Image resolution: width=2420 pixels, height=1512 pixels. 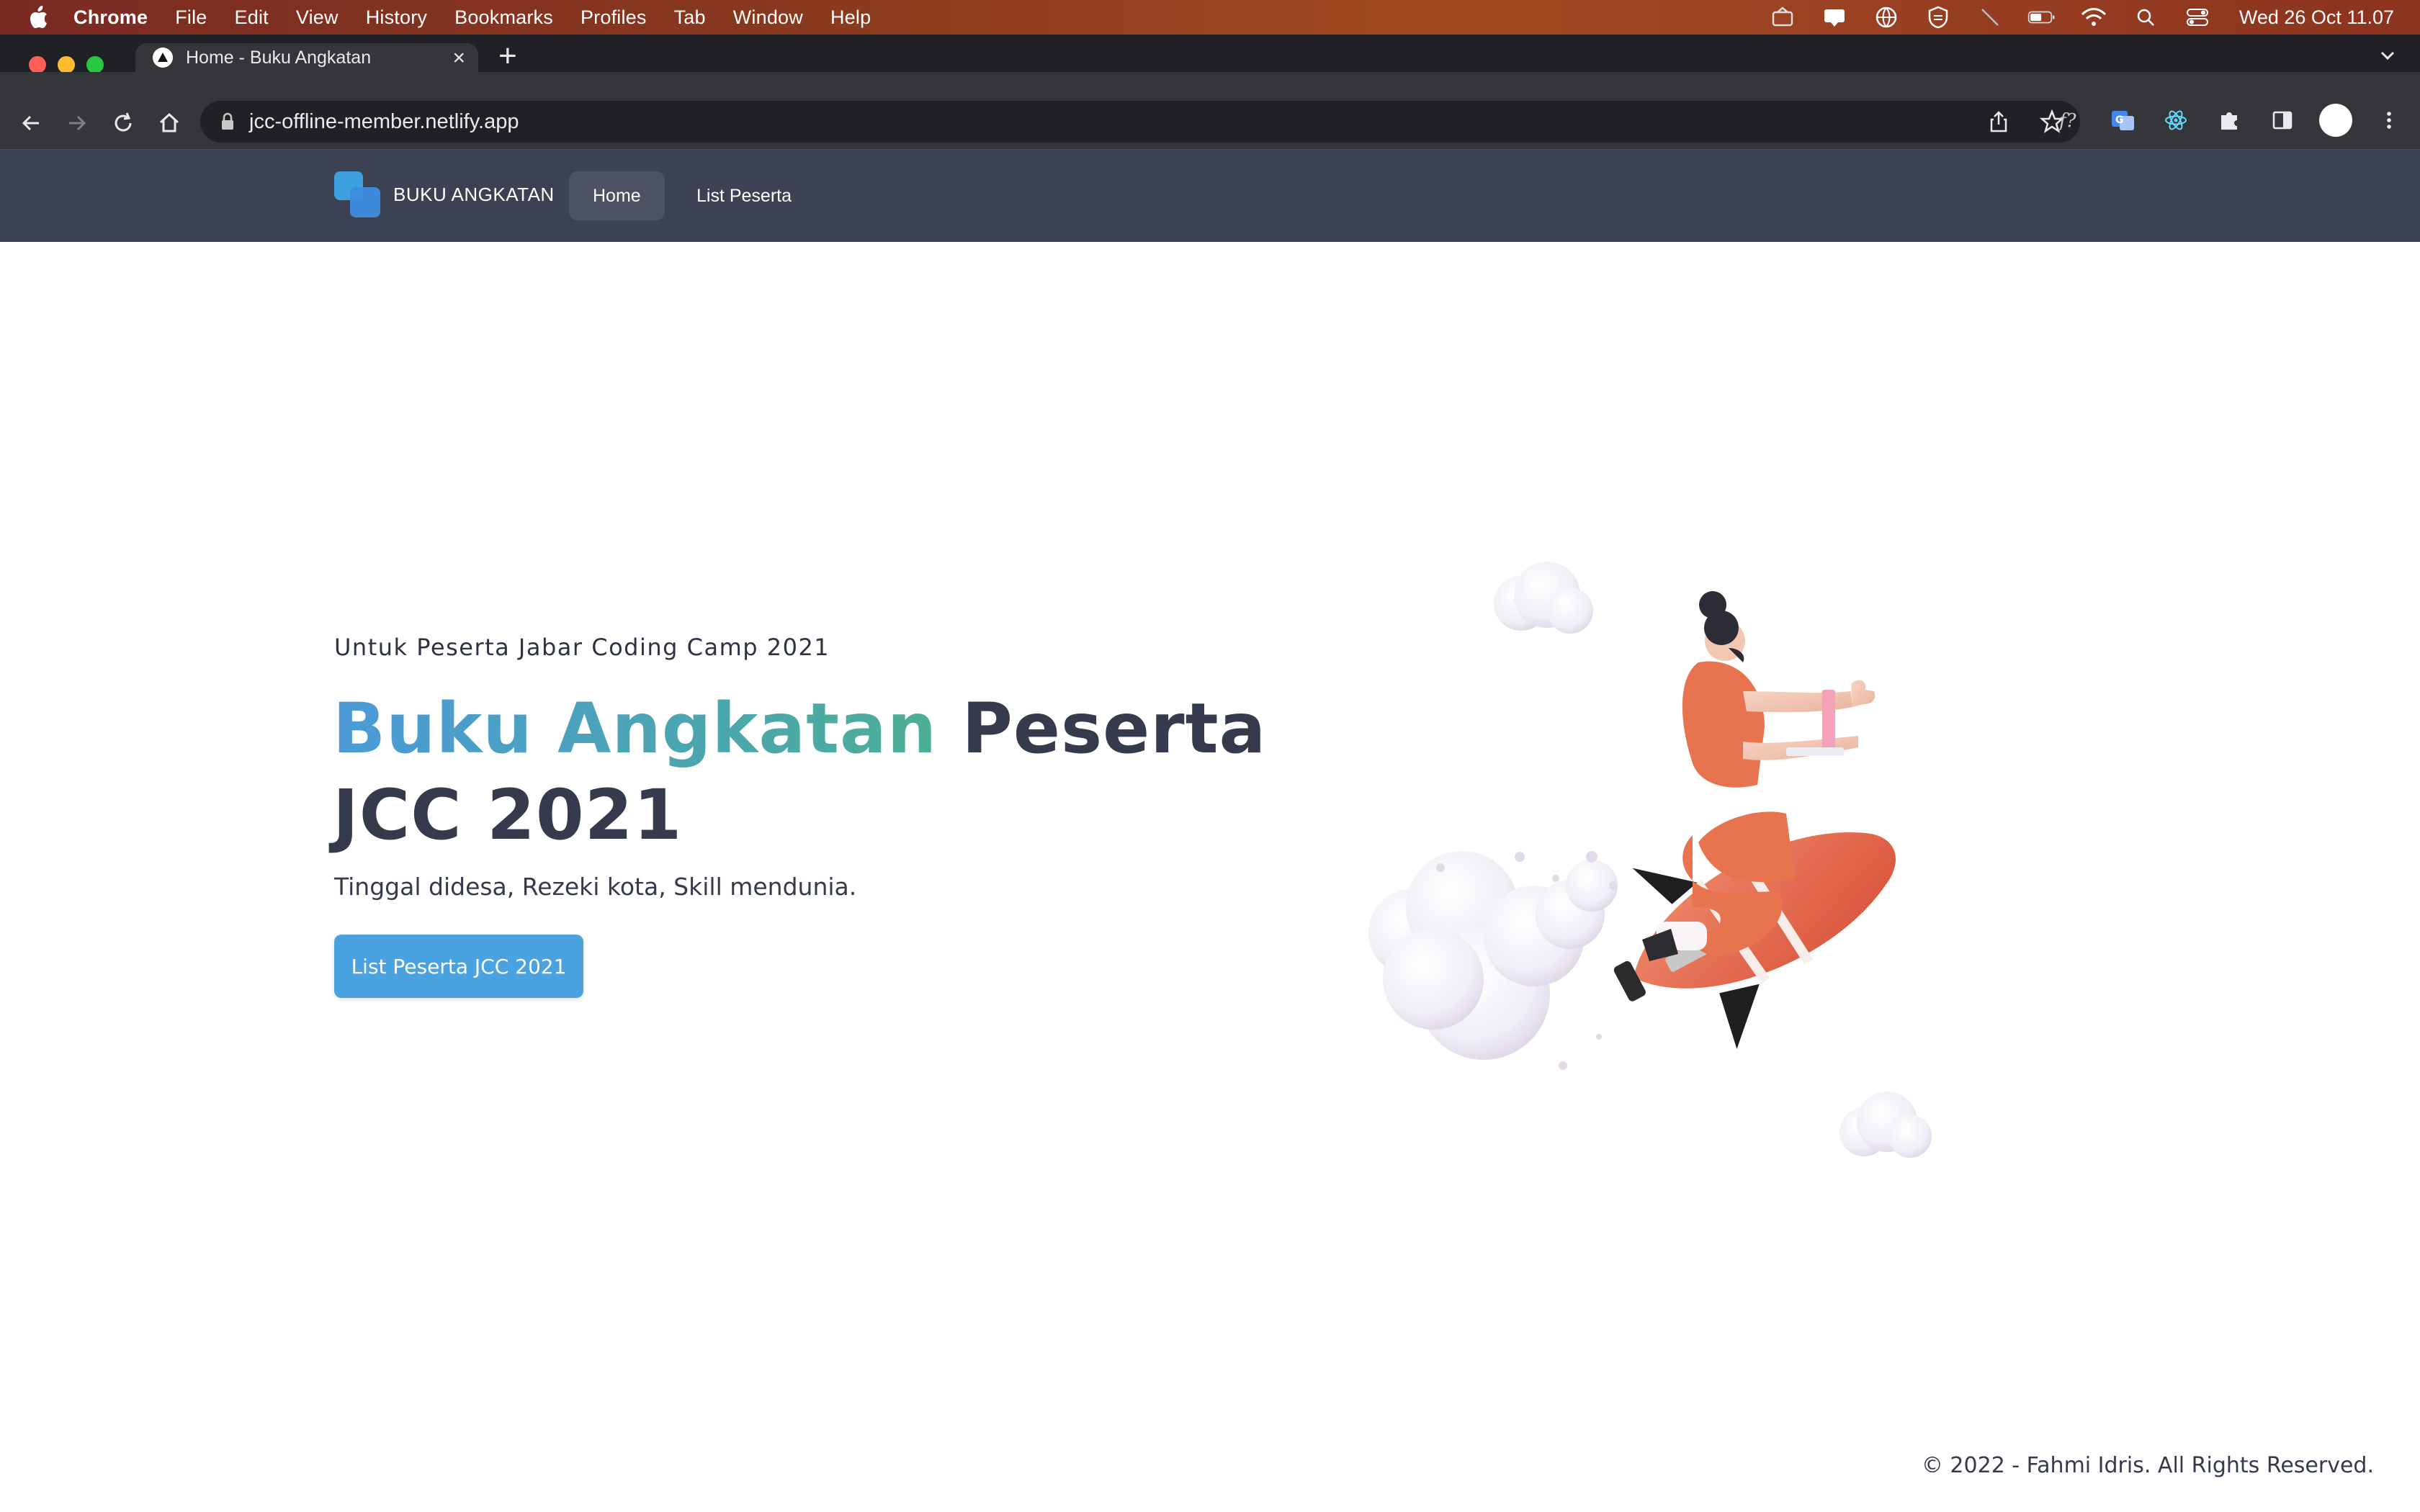 I want to click on reload-icon, so click(x=124, y=123).